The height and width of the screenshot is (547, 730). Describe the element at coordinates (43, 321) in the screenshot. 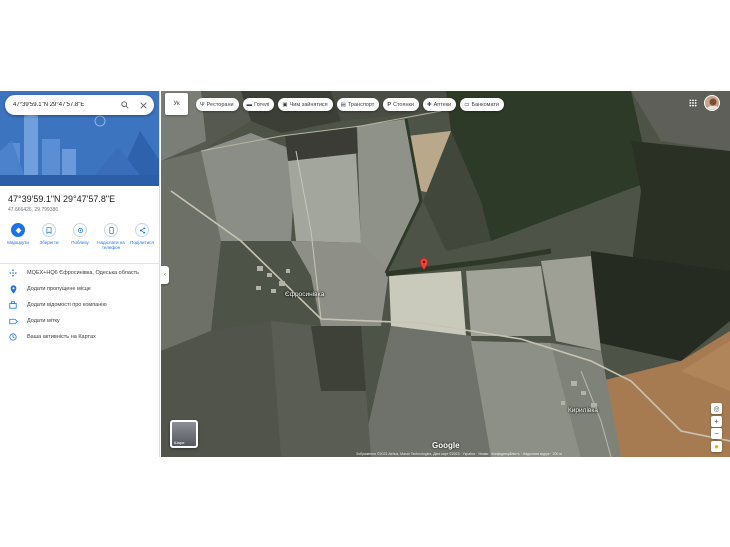

I see `add-label-text: Додати мітку` at that location.